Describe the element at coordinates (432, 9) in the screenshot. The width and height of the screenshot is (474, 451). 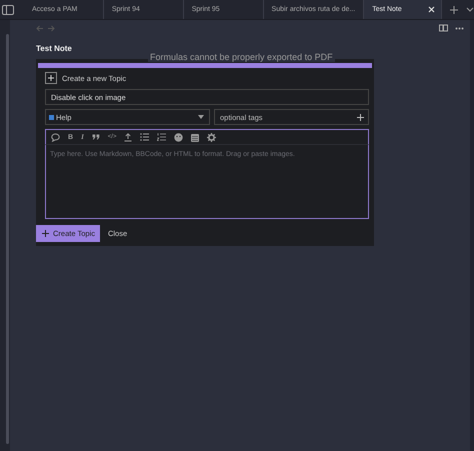
I see `close-icon` at that location.